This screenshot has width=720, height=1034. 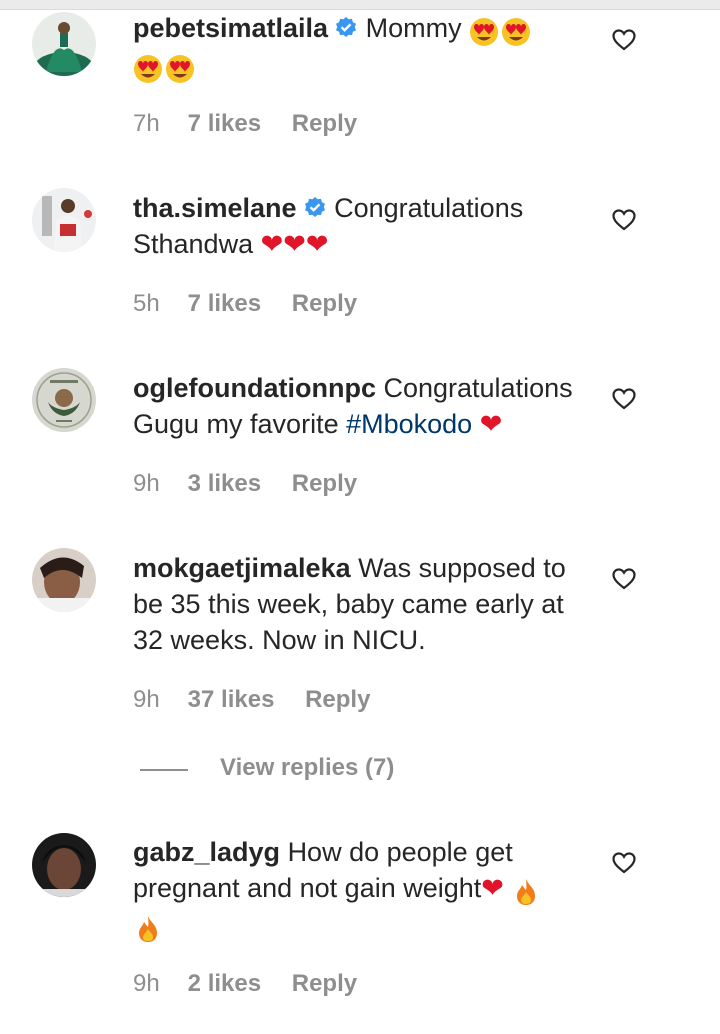 What do you see at coordinates (146, 303) in the screenshot?
I see `timestamp: 5h` at bounding box center [146, 303].